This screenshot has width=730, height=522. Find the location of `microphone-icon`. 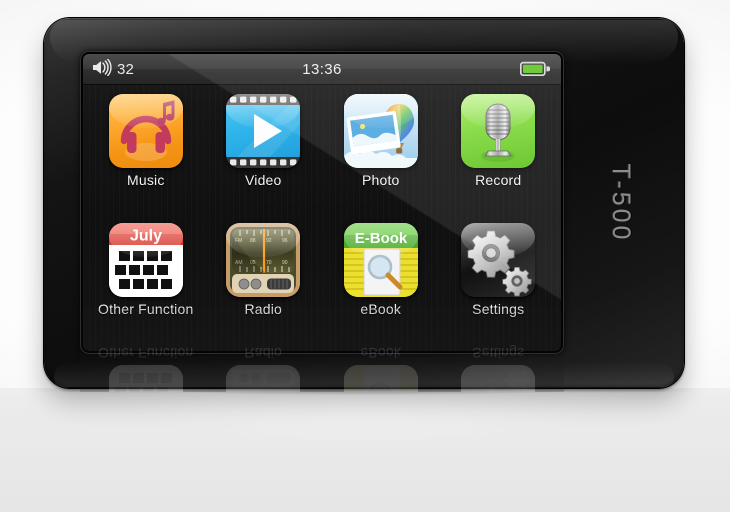

microphone-icon is located at coordinates (498, 131).